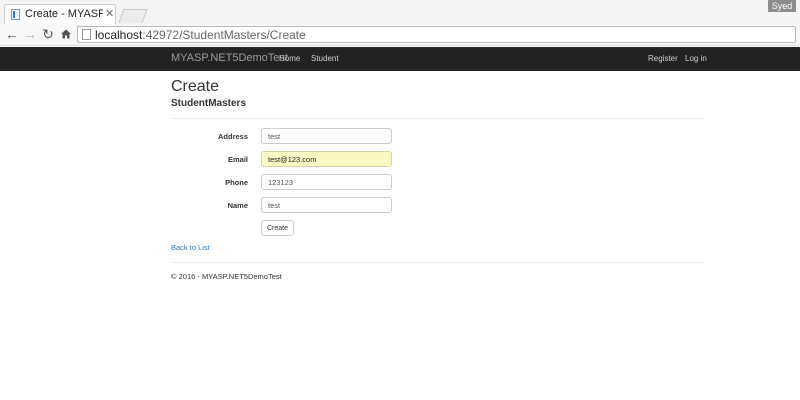  What do you see at coordinates (195, 86) in the screenshot?
I see `page-title: Create` at bounding box center [195, 86].